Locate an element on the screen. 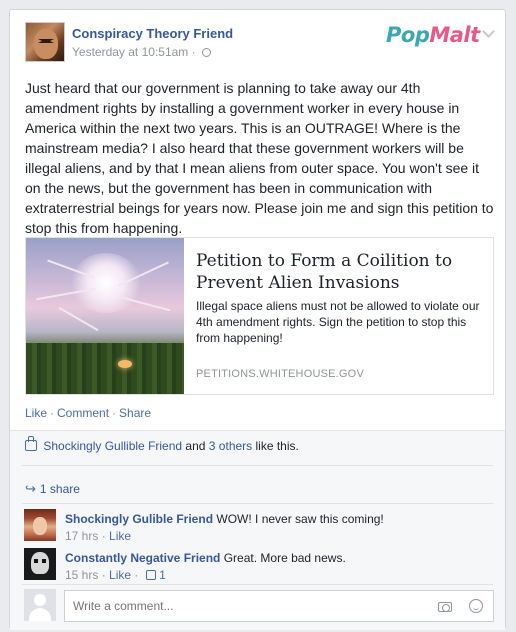 The width and height of the screenshot is (516, 632). smiley-icon is located at coordinates (476, 606).